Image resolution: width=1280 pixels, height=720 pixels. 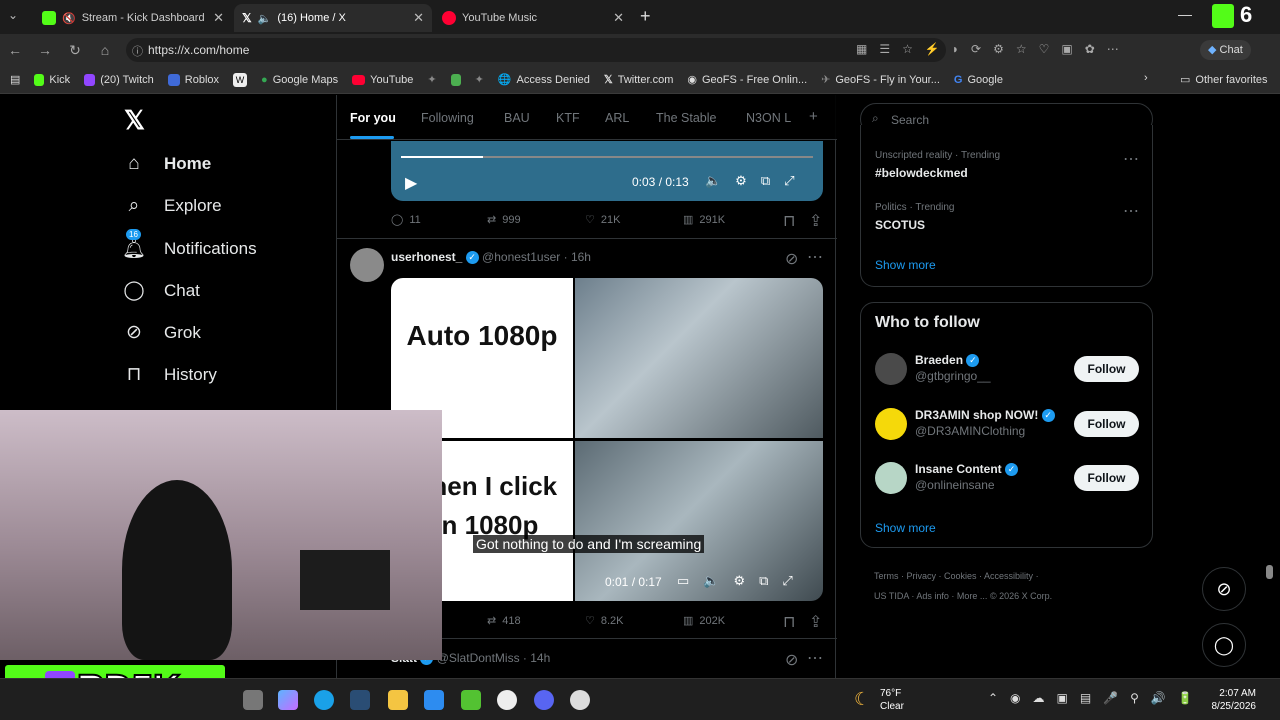 I want to click on url-field: ⓘ https://x.com/home, so click(x=536, y=50).